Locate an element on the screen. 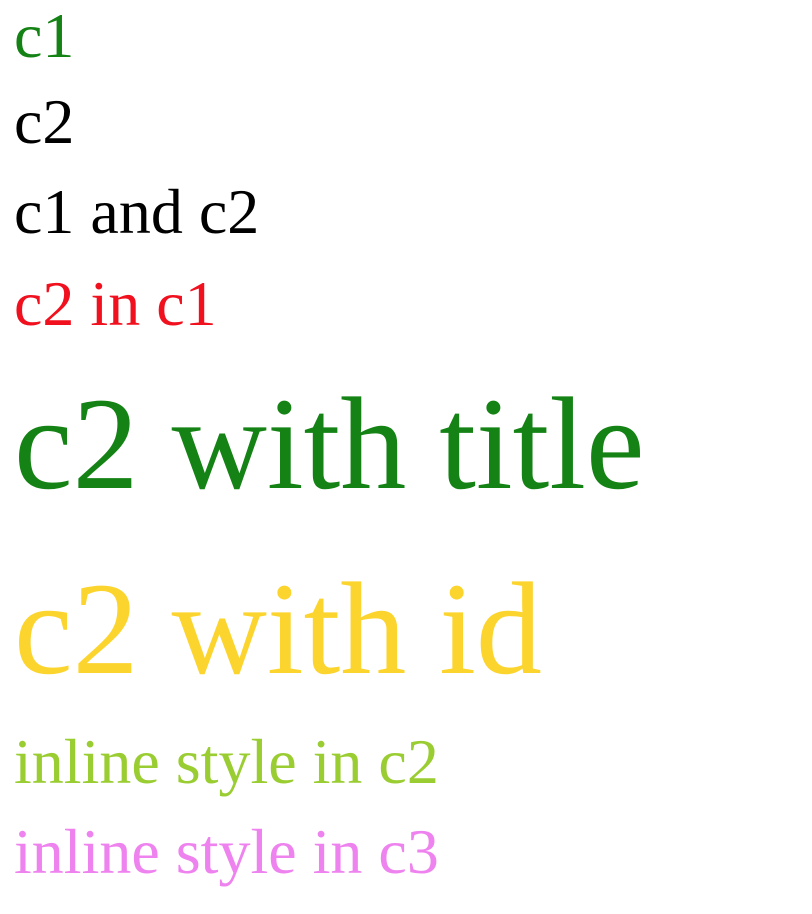 The image size is (812, 914). text-c2-with-title: c2 with title is located at coordinates (329, 443).